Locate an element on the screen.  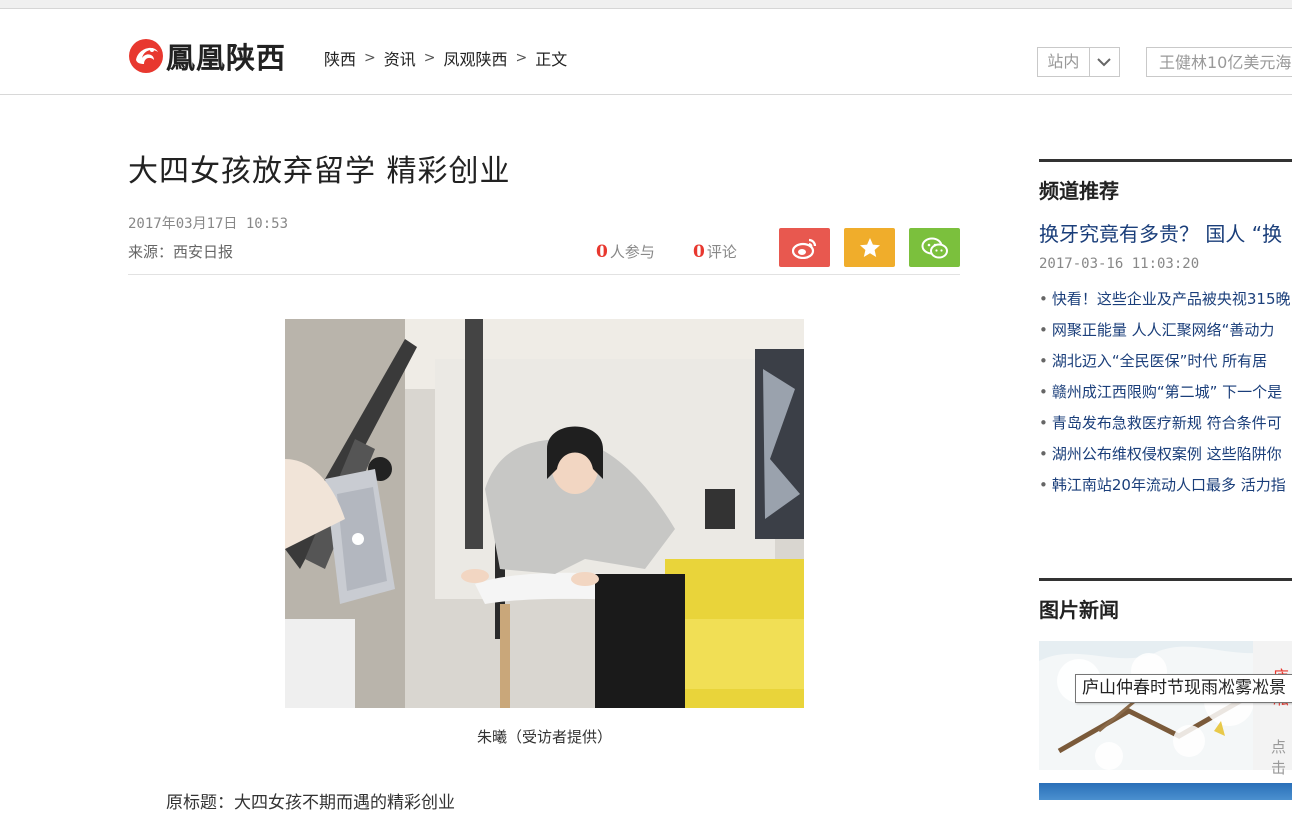
comments-count: 0 is located at coordinates (699, 252).